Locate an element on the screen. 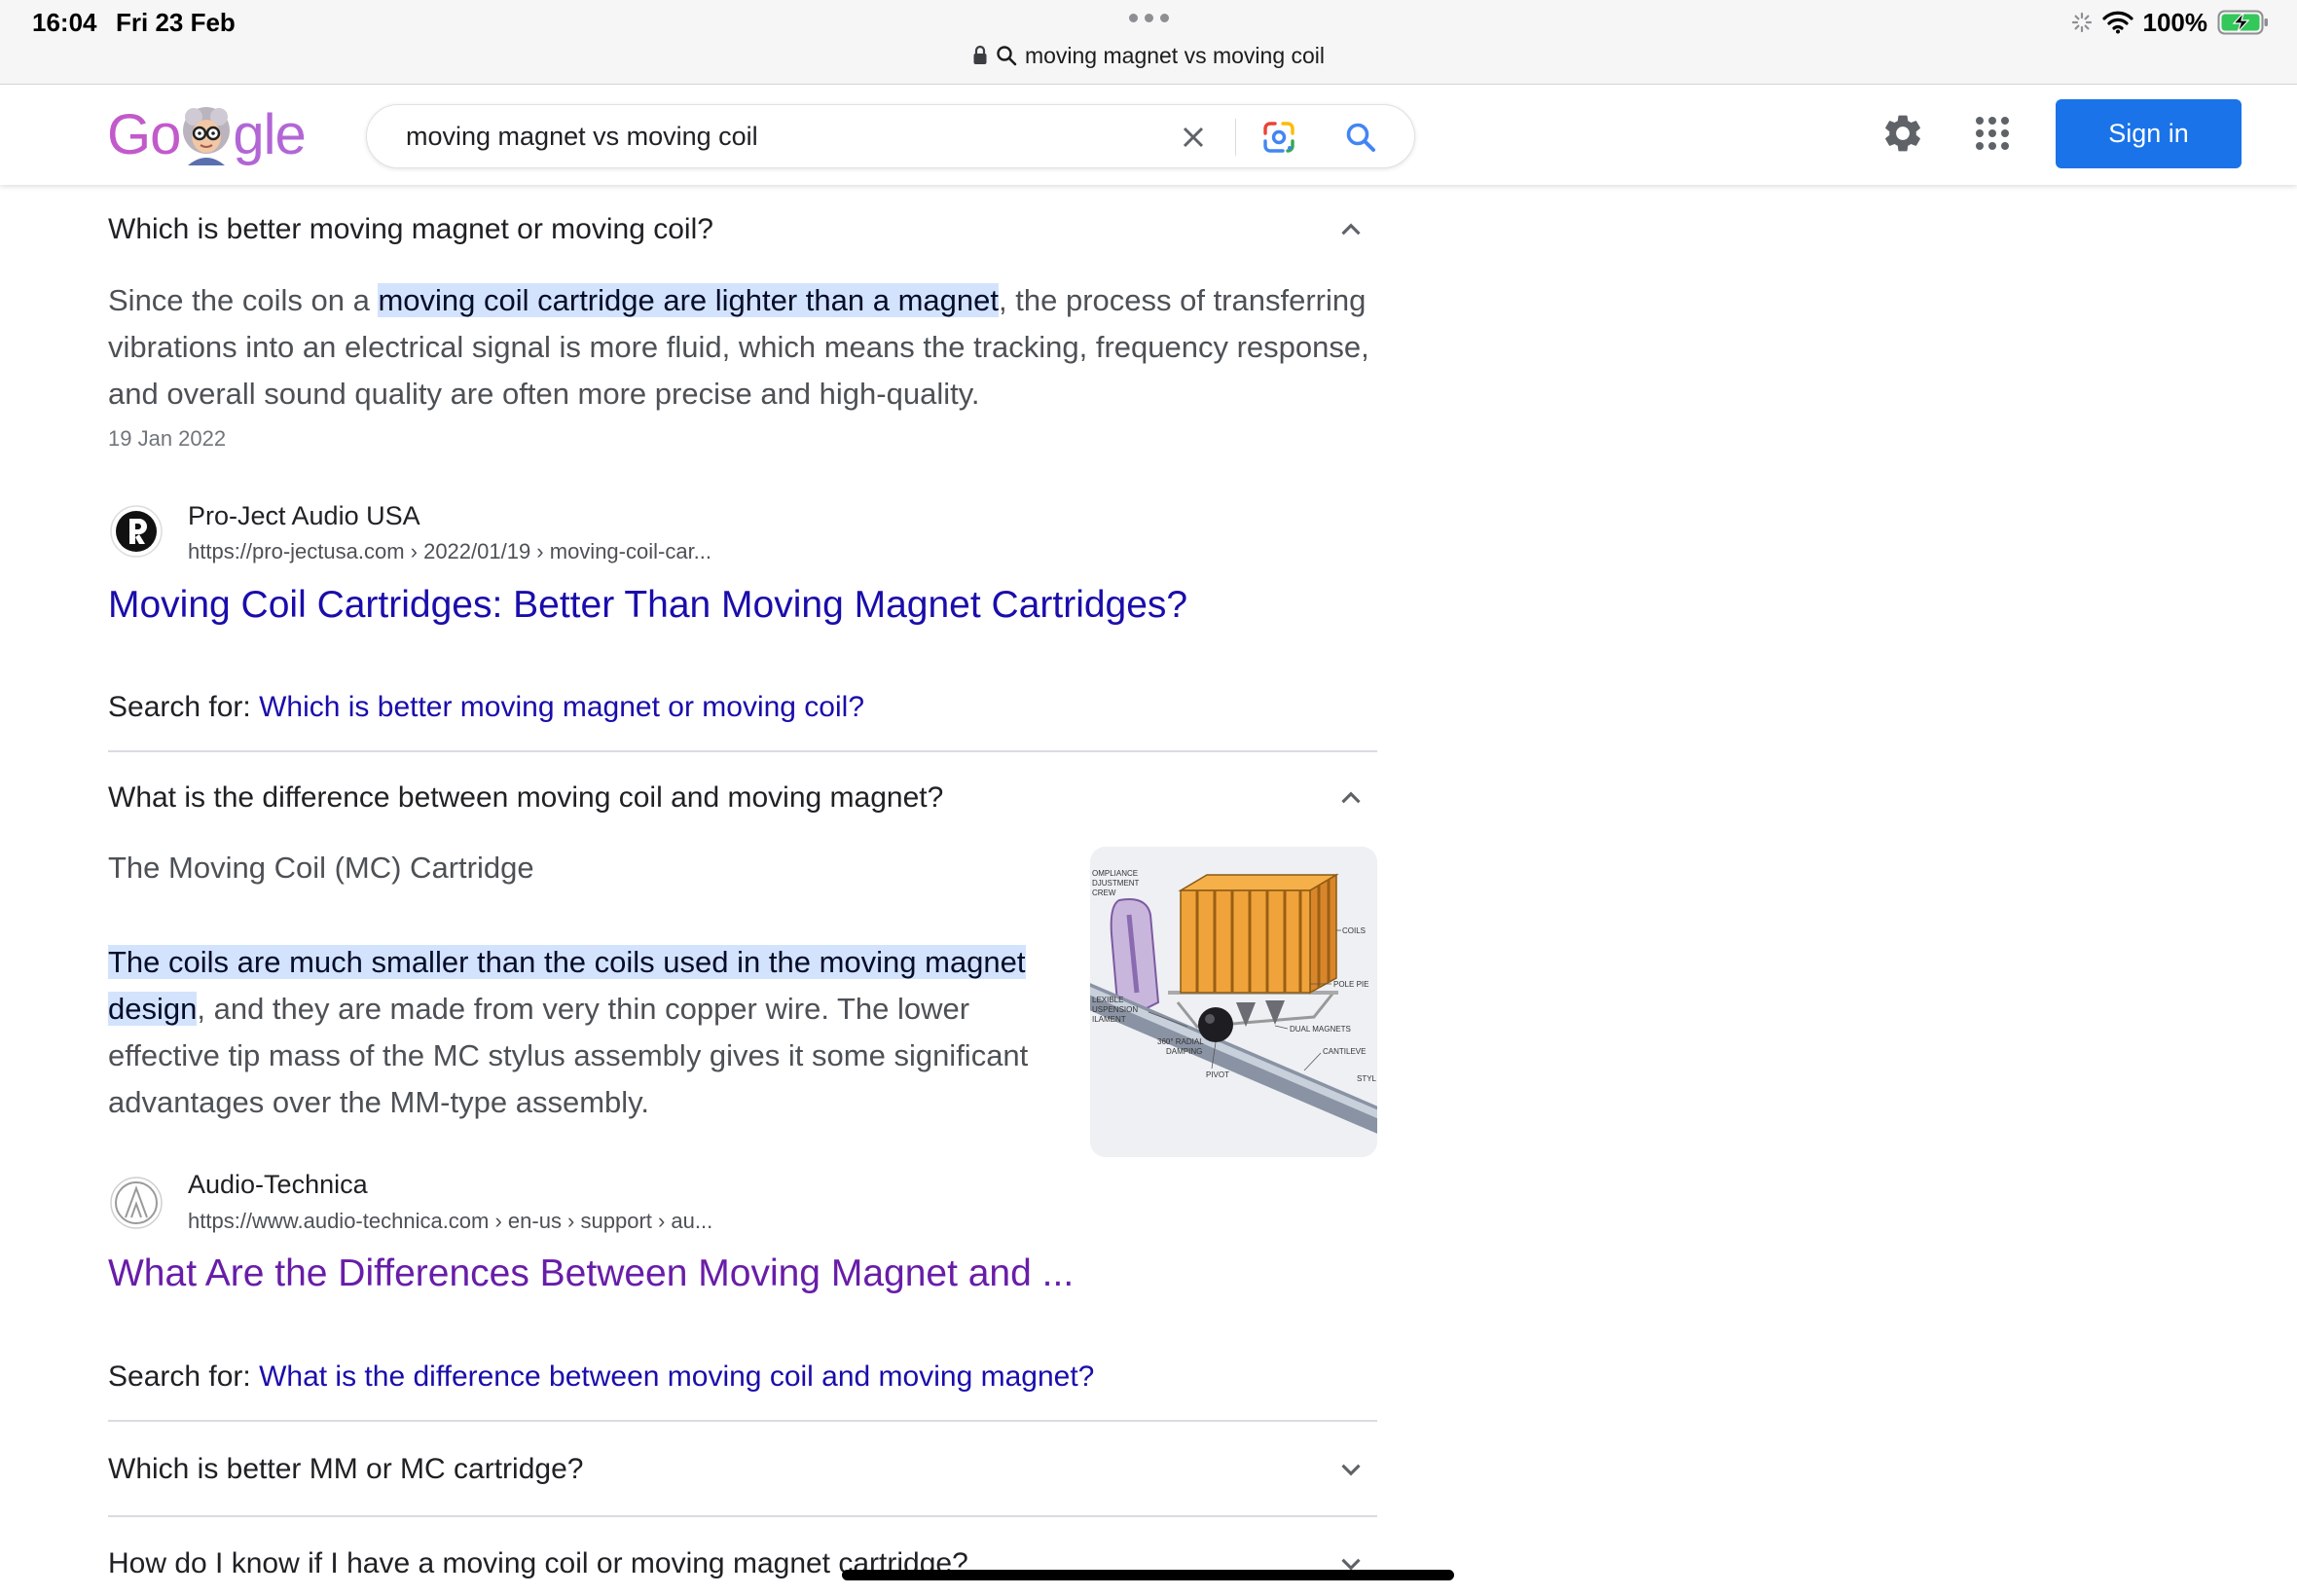  search-box is located at coordinates (890, 136).